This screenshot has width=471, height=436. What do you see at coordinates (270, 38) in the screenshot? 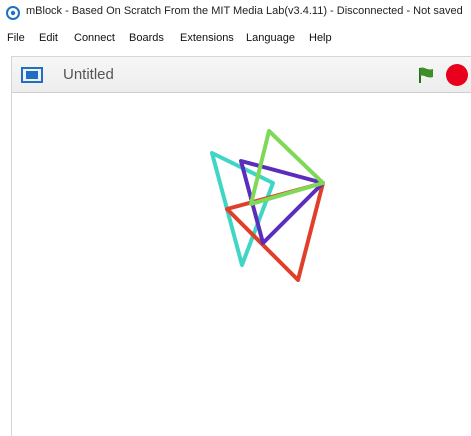
I see `menu-language: Language` at bounding box center [270, 38].